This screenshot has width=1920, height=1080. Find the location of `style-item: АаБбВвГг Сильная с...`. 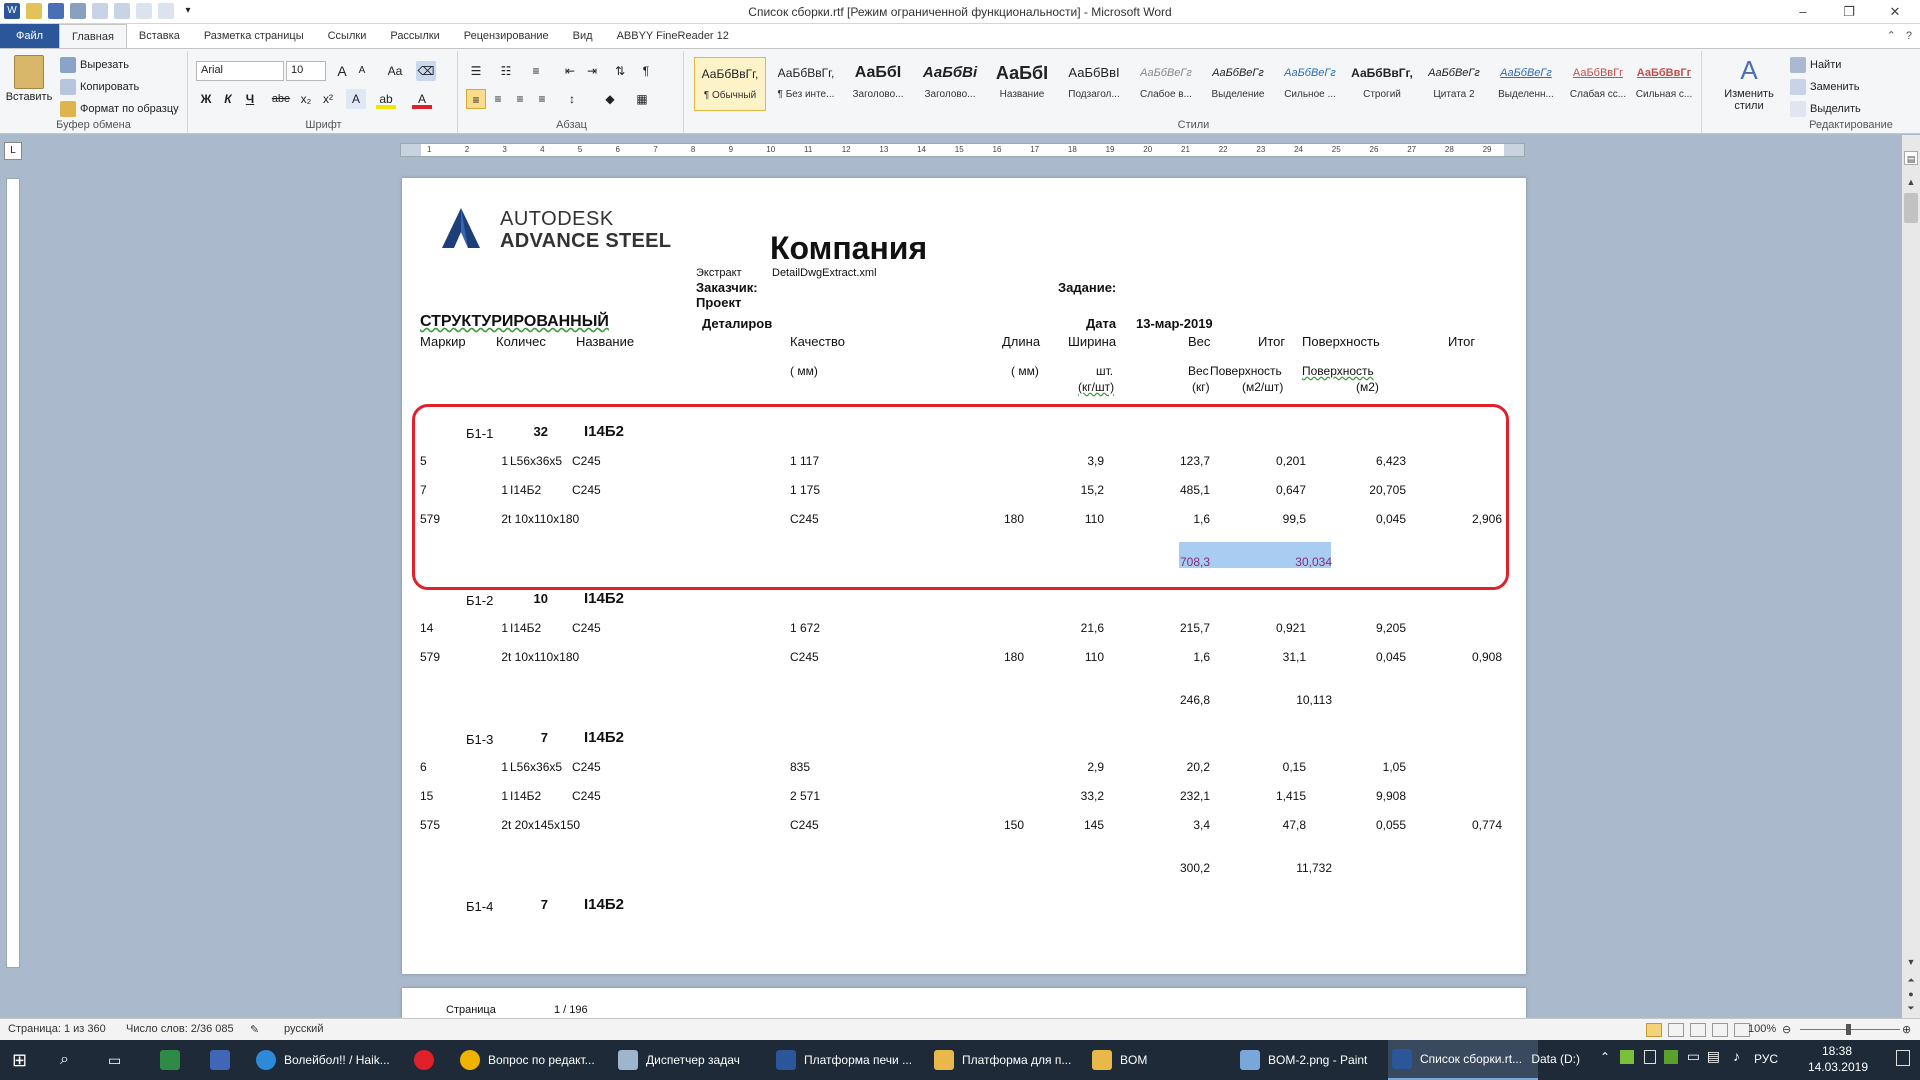

style-item: АаБбВвГг Сильная с... is located at coordinates (1664, 84).